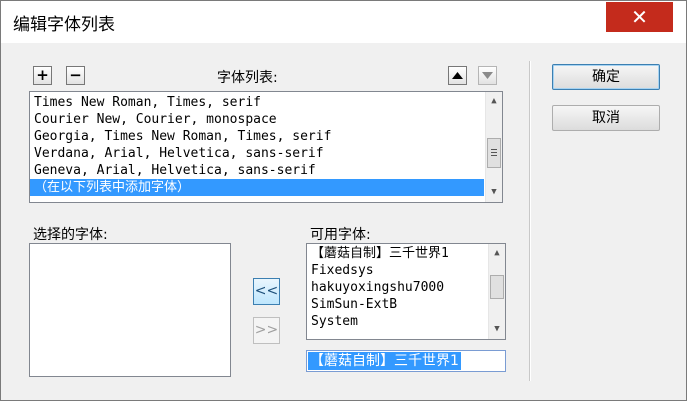  I want to click on chosen-fonts-label: 选择的字体:, so click(70, 235).